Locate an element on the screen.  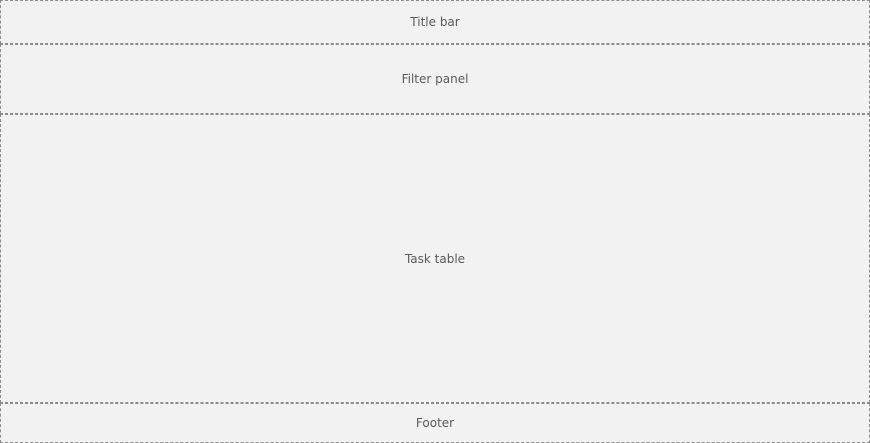
title-bar-placeholder: Title bar is located at coordinates (435, 22).